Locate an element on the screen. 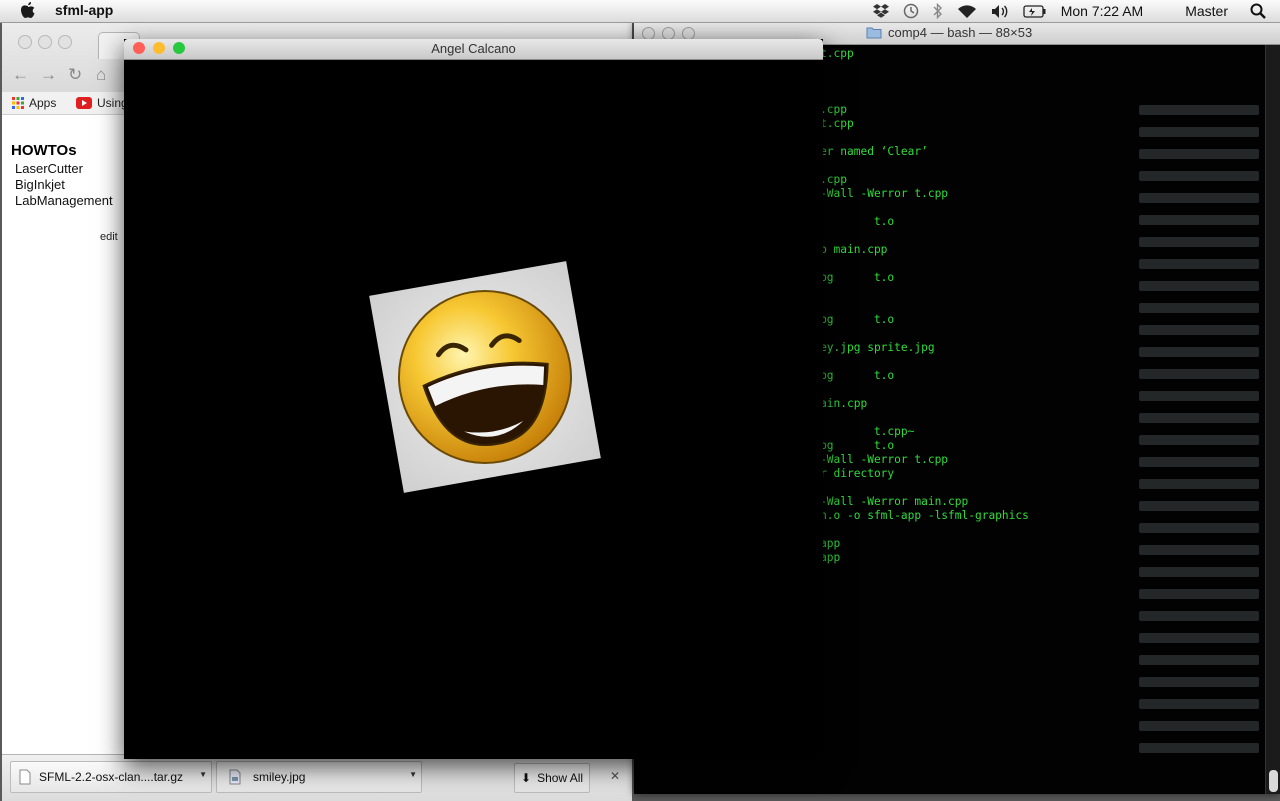  close-icon: ✕ is located at coordinates (615, 776).